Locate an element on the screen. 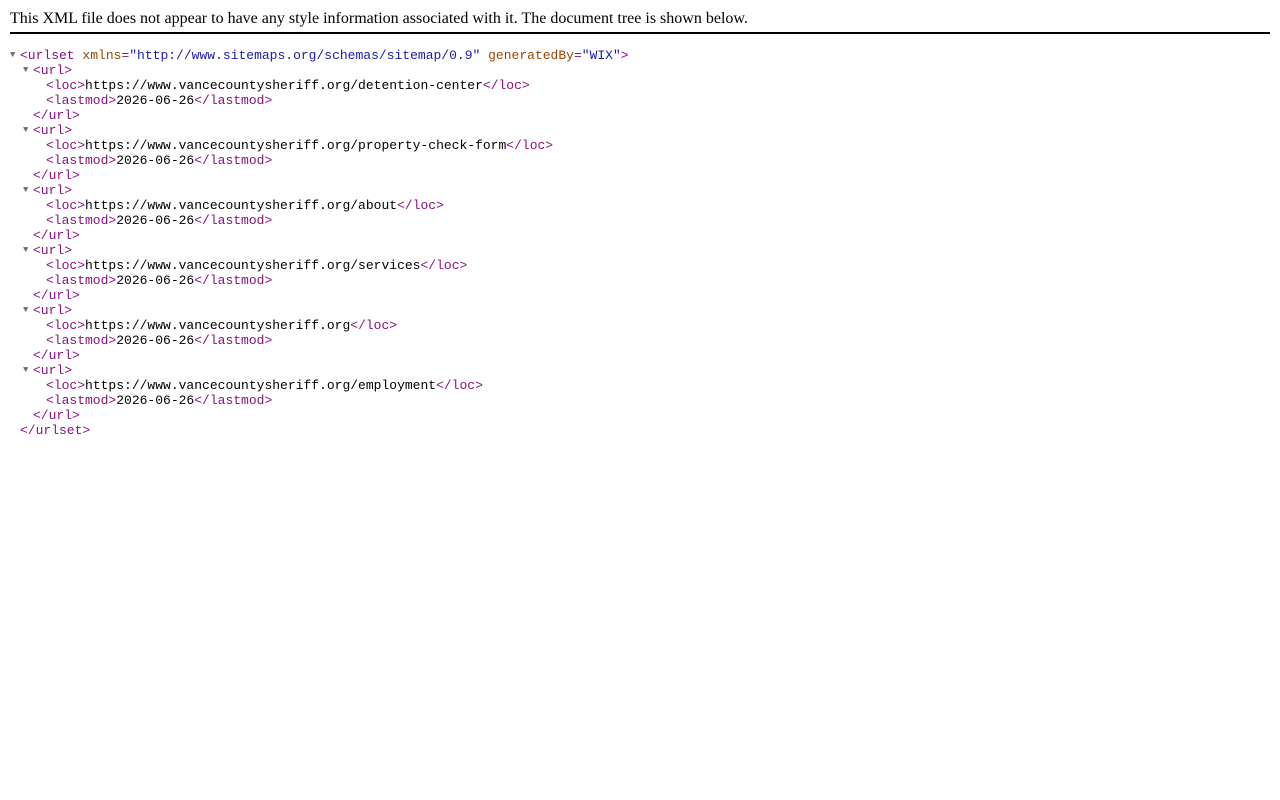 The image size is (1280, 800). urlset-close-line: </urlset> is located at coordinates (319, 430).